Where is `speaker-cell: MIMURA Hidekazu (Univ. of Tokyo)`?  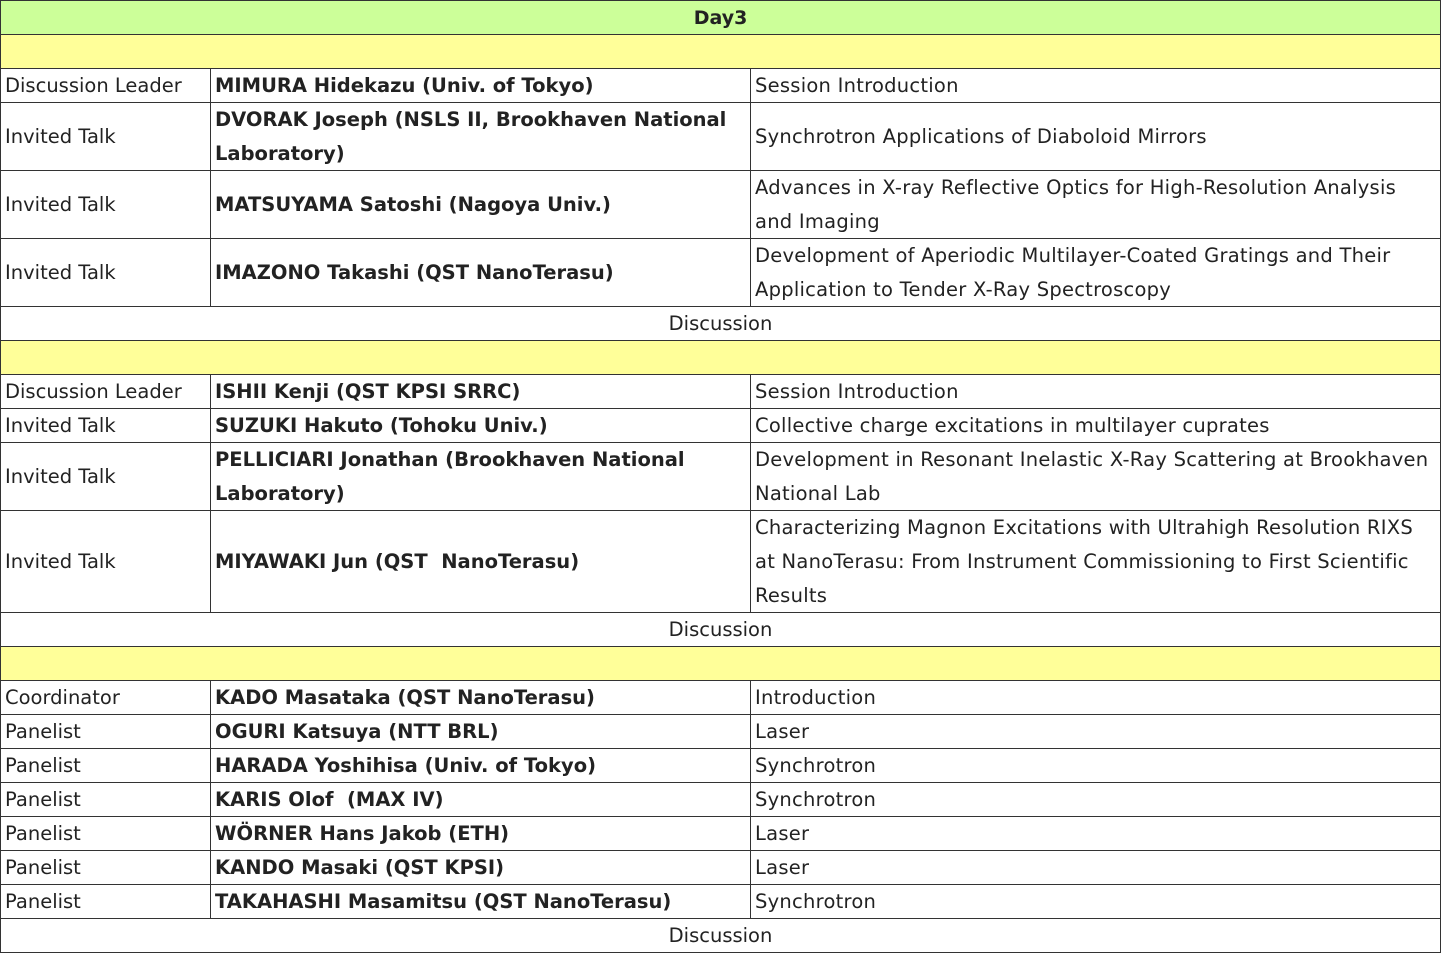
speaker-cell: MIMURA Hidekazu (Univ. of Tokyo) is located at coordinates (480, 85).